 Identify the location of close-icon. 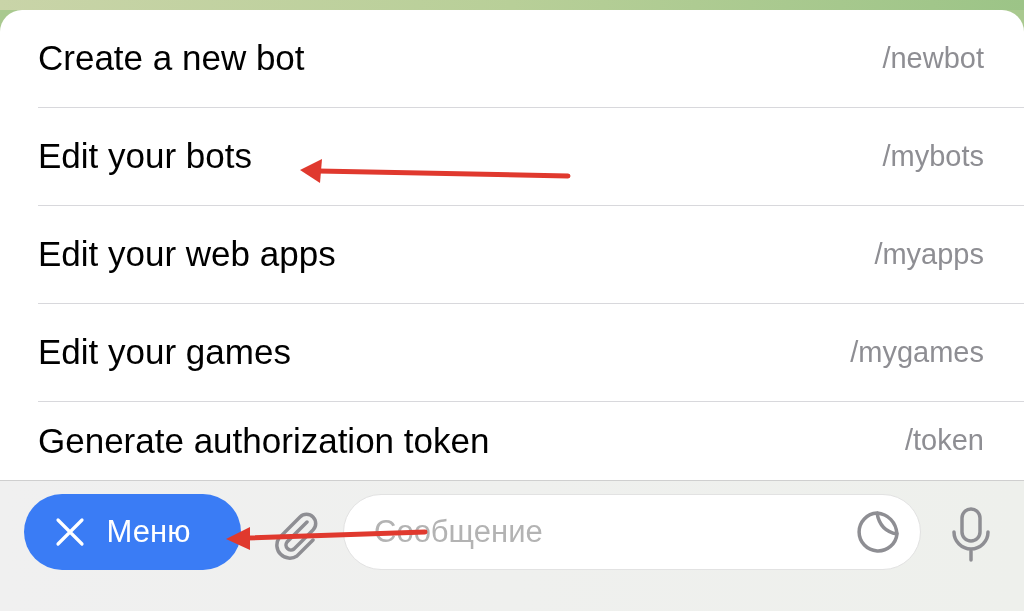
(69, 532).